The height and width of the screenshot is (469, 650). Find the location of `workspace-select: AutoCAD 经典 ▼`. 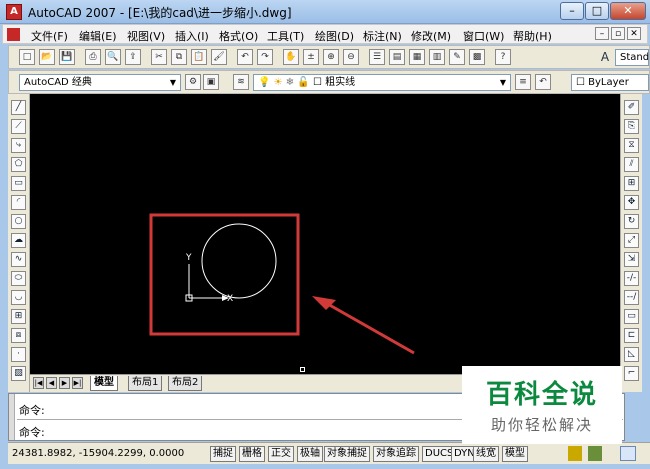

workspace-select: AutoCAD 经典 ▼ is located at coordinates (100, 82).